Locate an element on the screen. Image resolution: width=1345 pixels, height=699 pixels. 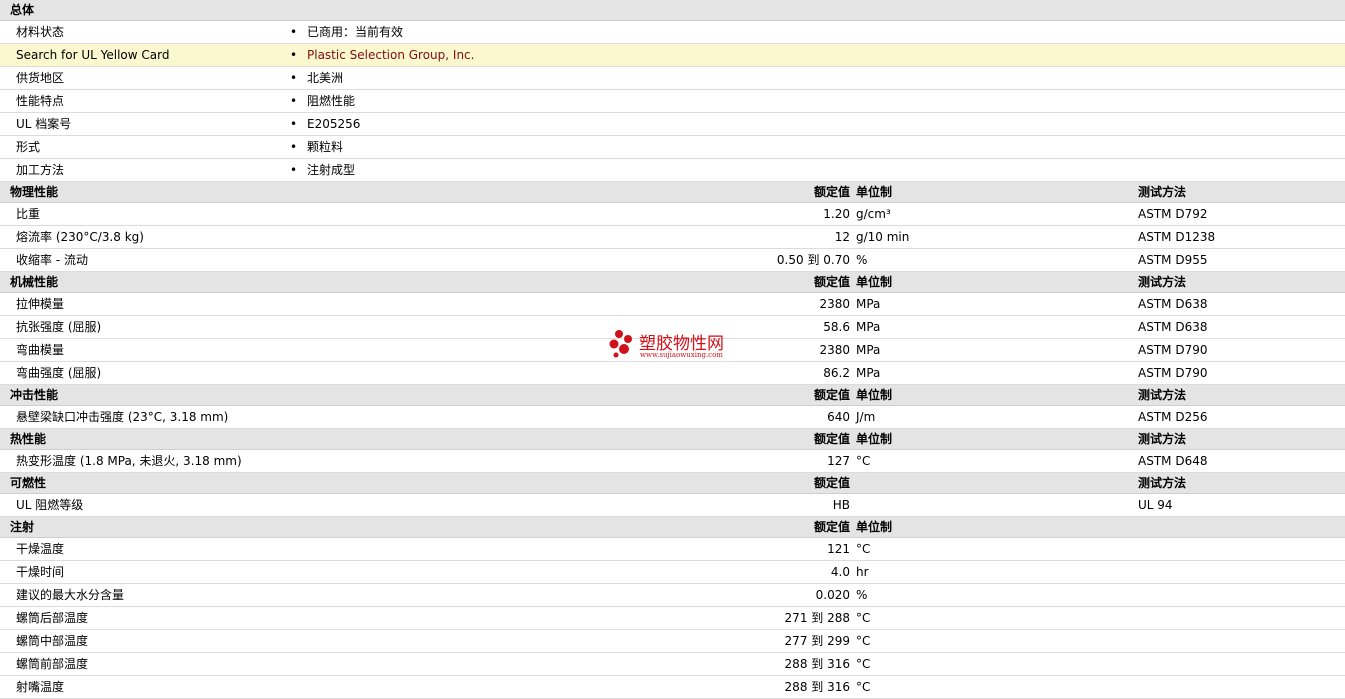
row-value: 4.0 is located at coordinates (840, 572).